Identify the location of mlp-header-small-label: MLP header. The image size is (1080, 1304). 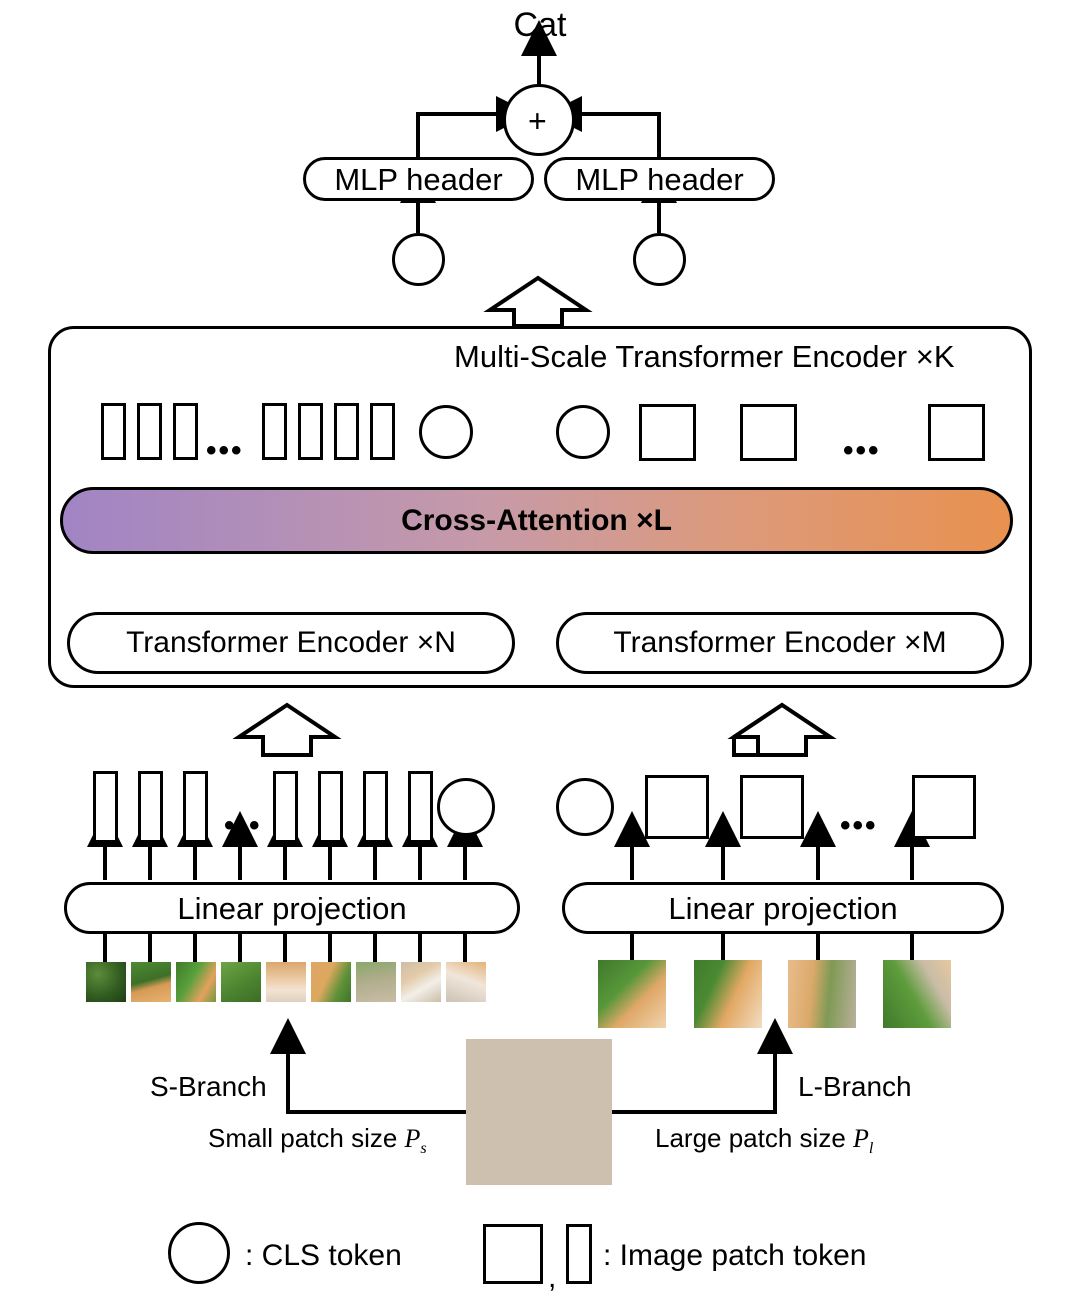
(418, 179).